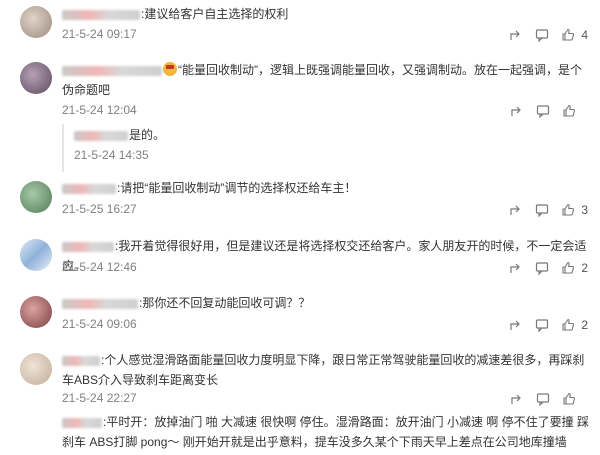 The height and width of the screenshot is (455, 600). Describe the element at coordinates (147, 135) in the screenshot. I see `reply-text: 是的。` at that location.